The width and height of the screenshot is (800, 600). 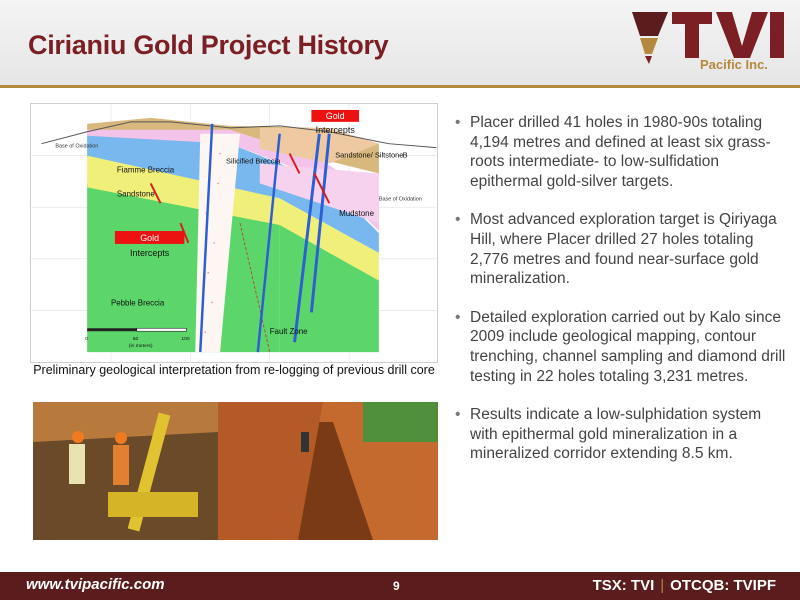 What do you see at coordinates (76, 147) in the screenshot?
I see `label-base-oxidation-left: Base of Oxidation` at bounding box center [76, 147].